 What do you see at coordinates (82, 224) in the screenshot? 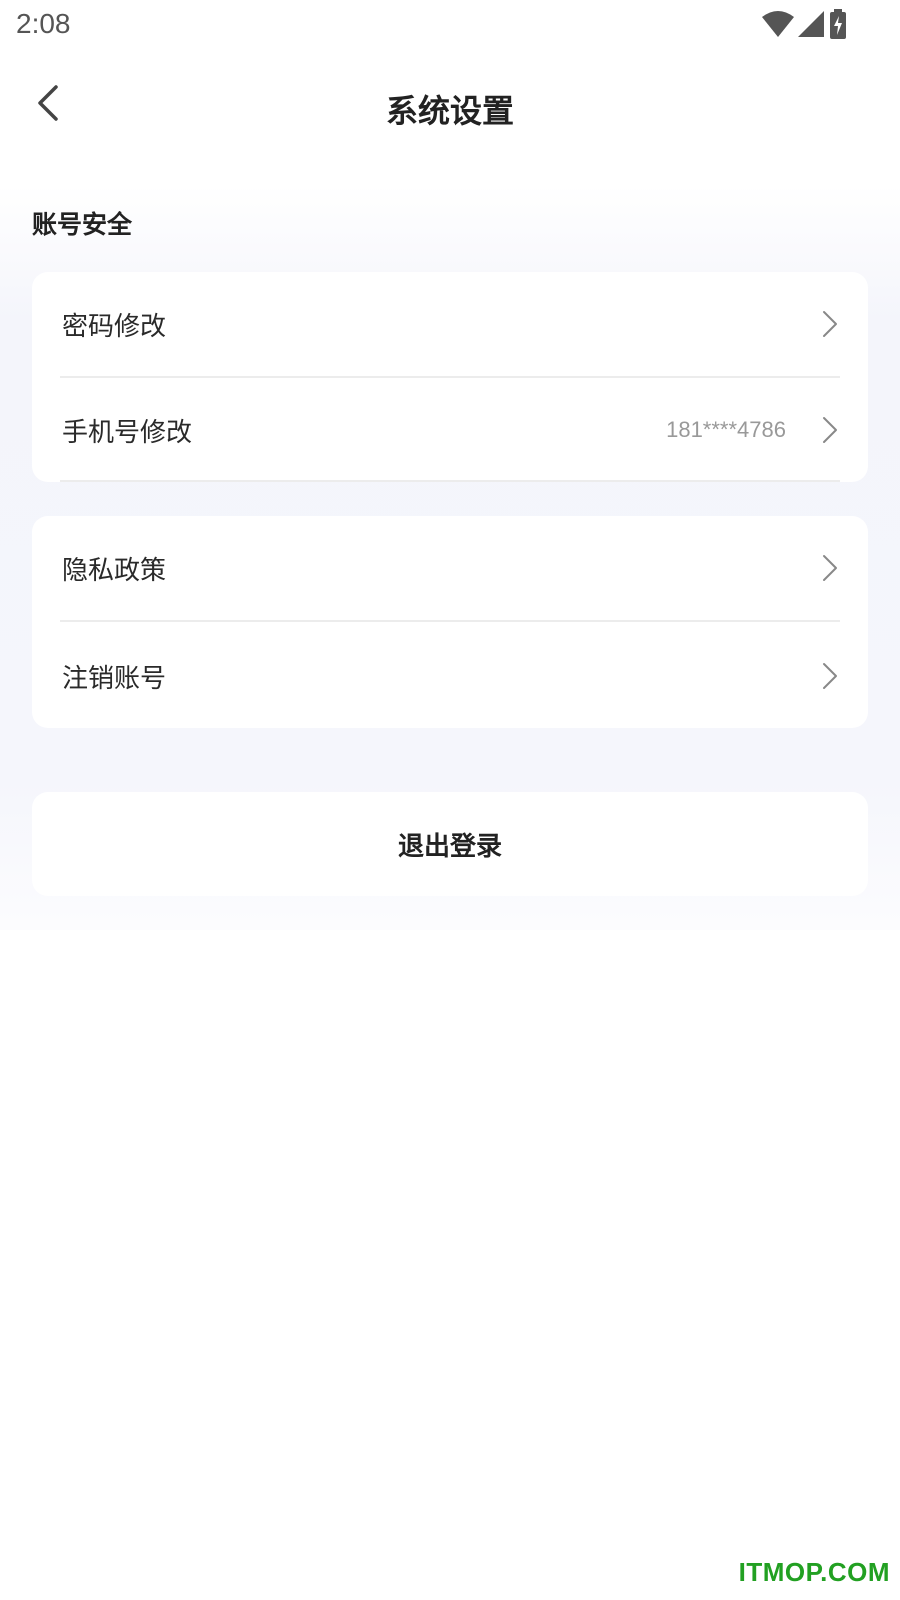
I see `section-title: 账号安全` at bounding box center [82, 224].